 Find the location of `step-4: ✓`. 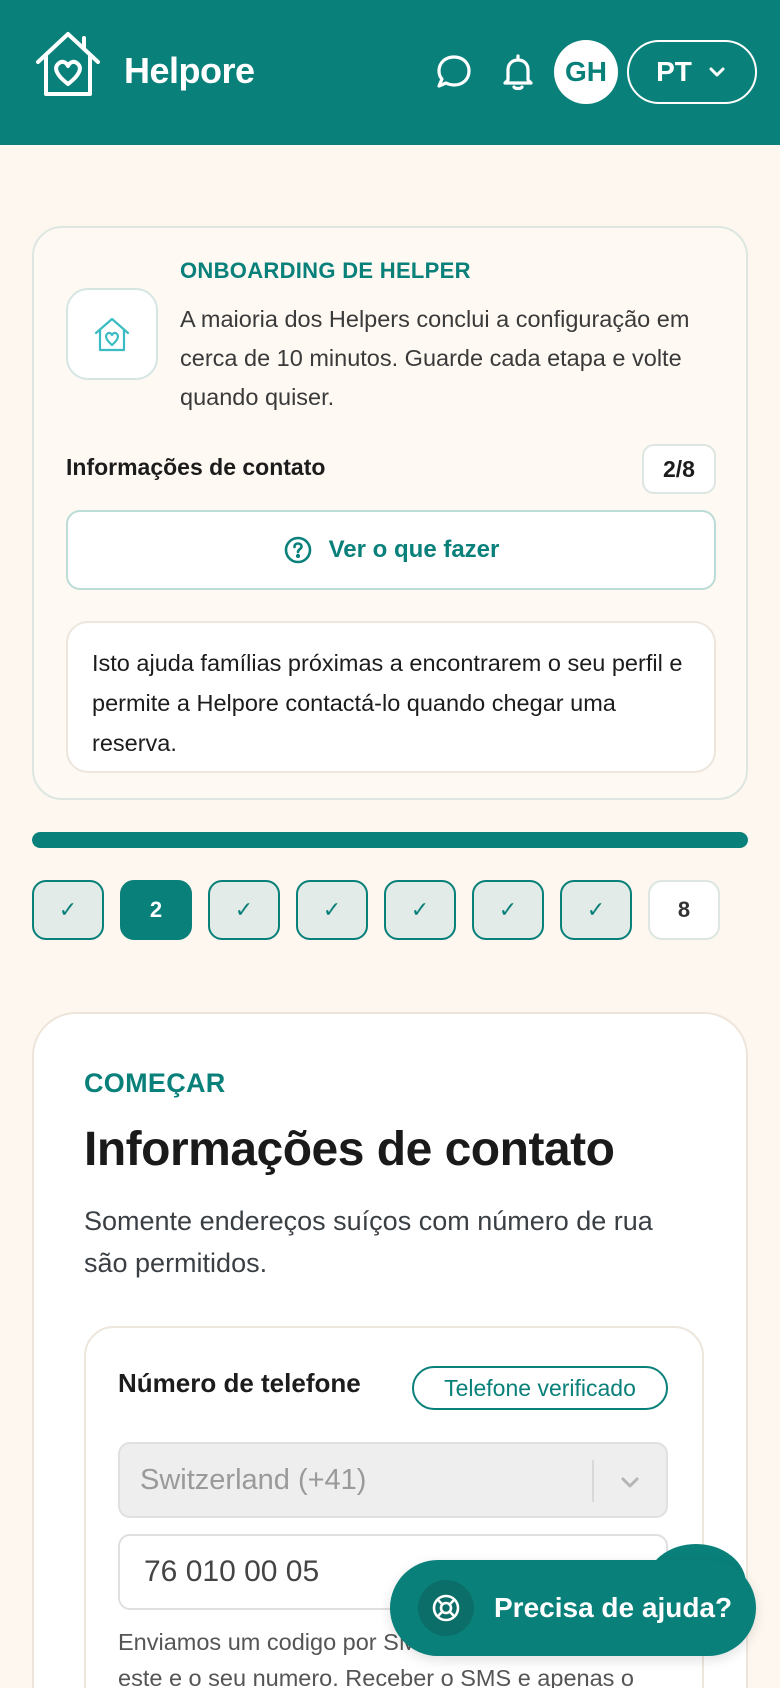

step-4: ✓ is located at coordinates (332, 910).